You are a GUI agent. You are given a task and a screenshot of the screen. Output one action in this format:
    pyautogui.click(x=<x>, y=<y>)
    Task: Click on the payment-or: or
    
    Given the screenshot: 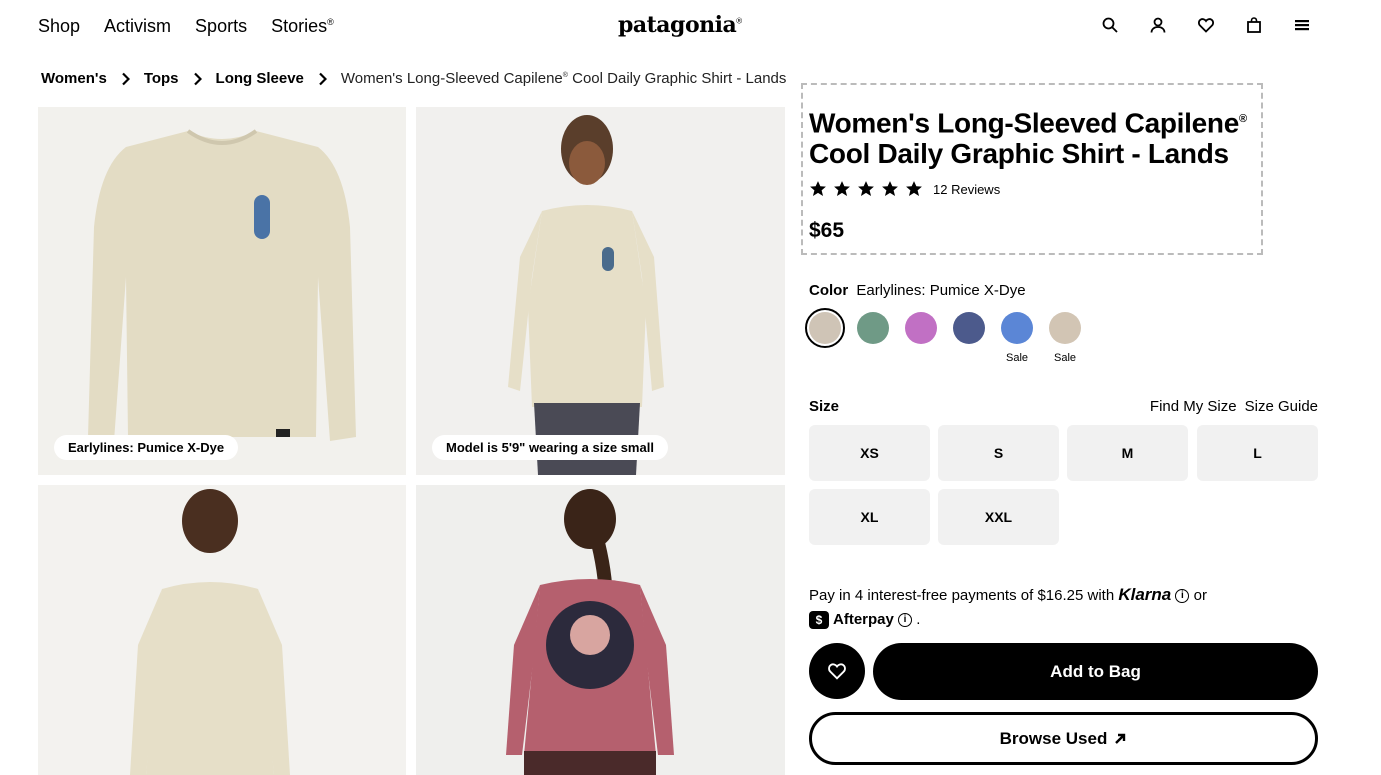 What is the action you would take?
    pyautogui.click(x=1200, y=595)
    